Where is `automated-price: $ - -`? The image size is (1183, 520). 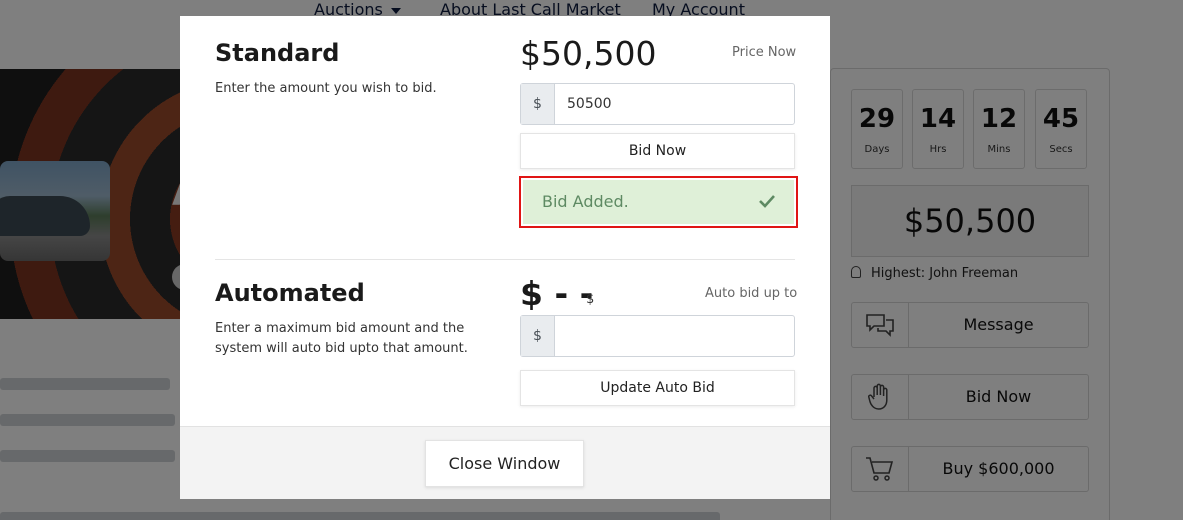 automated-price: $ - - is located at coordinates (557, 293).